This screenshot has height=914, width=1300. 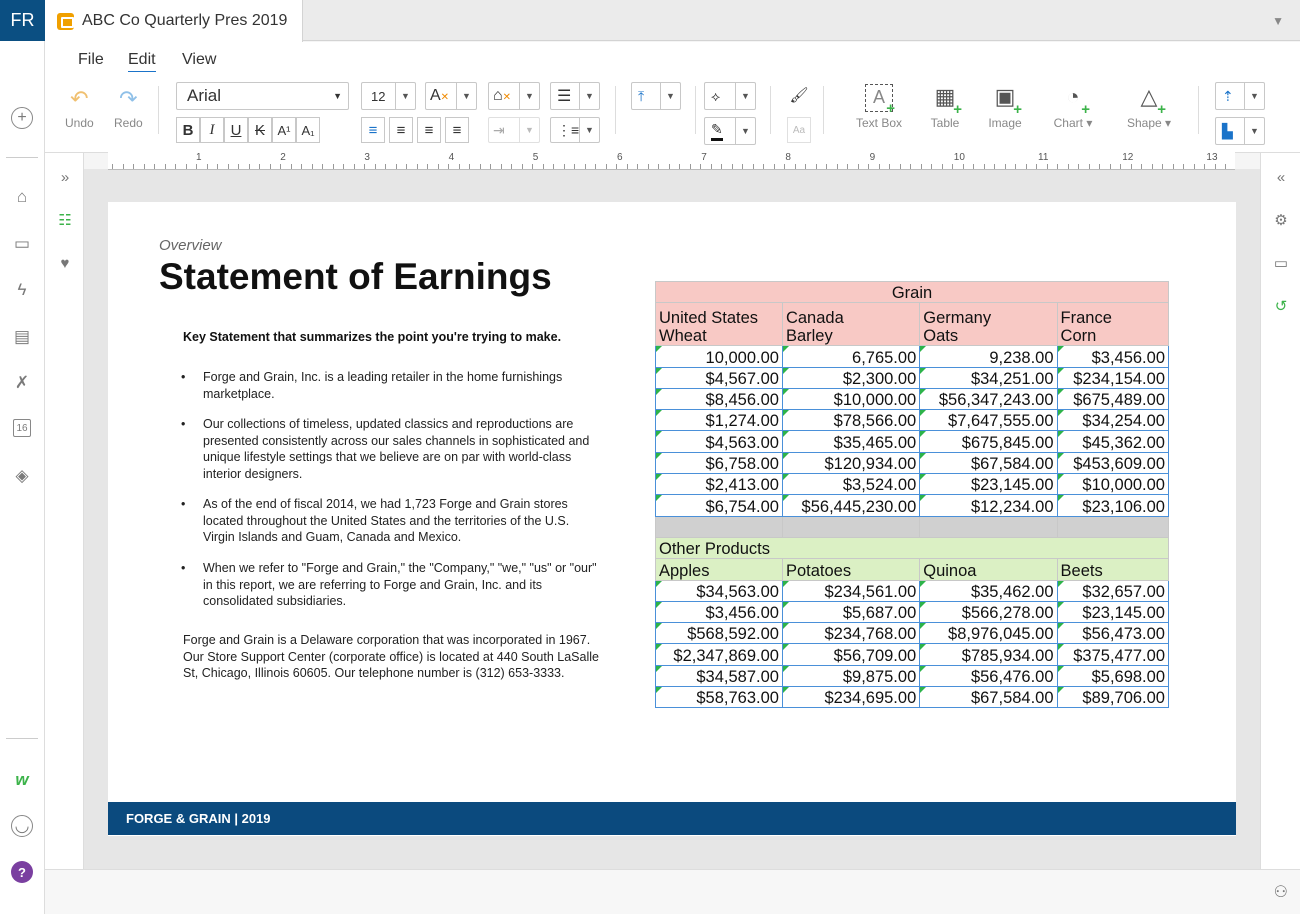 I want to click on value-cell: $2,347,869.00, so click(x=719, y=654).